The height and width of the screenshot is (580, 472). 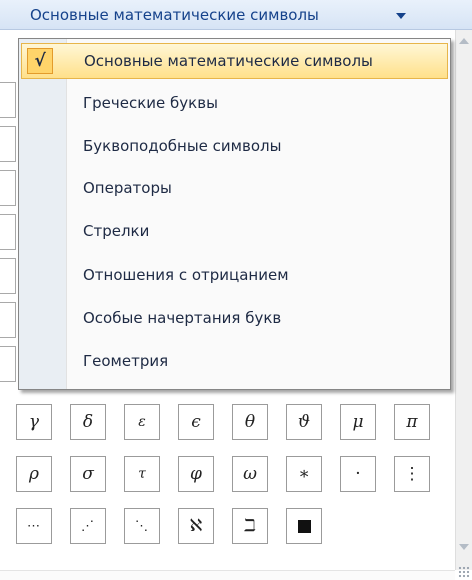 I want to click on symbol-glyph: γ, so click(x=34, y=422).